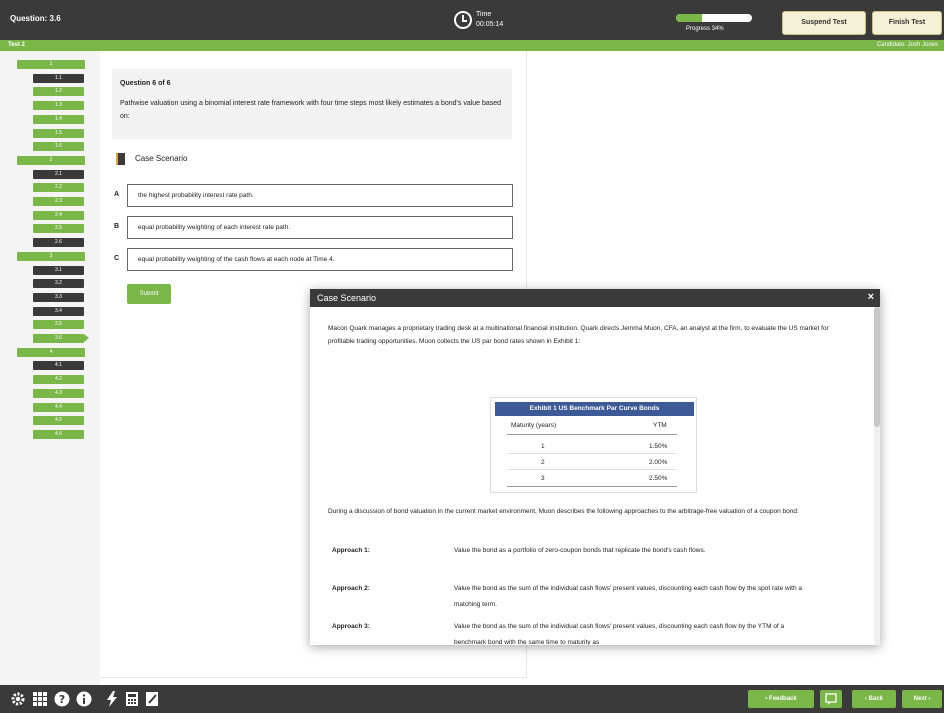 This screenshot has width=944, height=713. I want to click on option-b-letter: B, so click(117, 226).